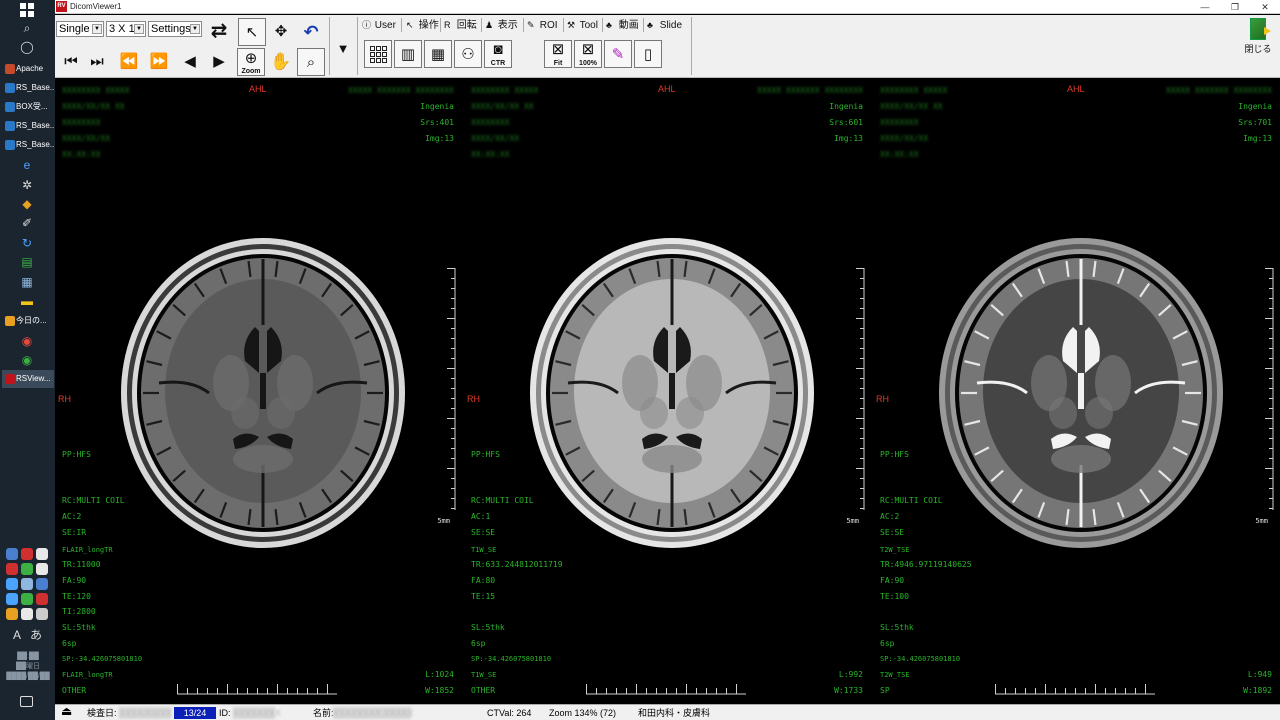 The width and height of the screenshot is (1280, 720). Describe the element at coordinates (343, 49) in the screenshot. I see `more-menu-button: ▼` at that location.